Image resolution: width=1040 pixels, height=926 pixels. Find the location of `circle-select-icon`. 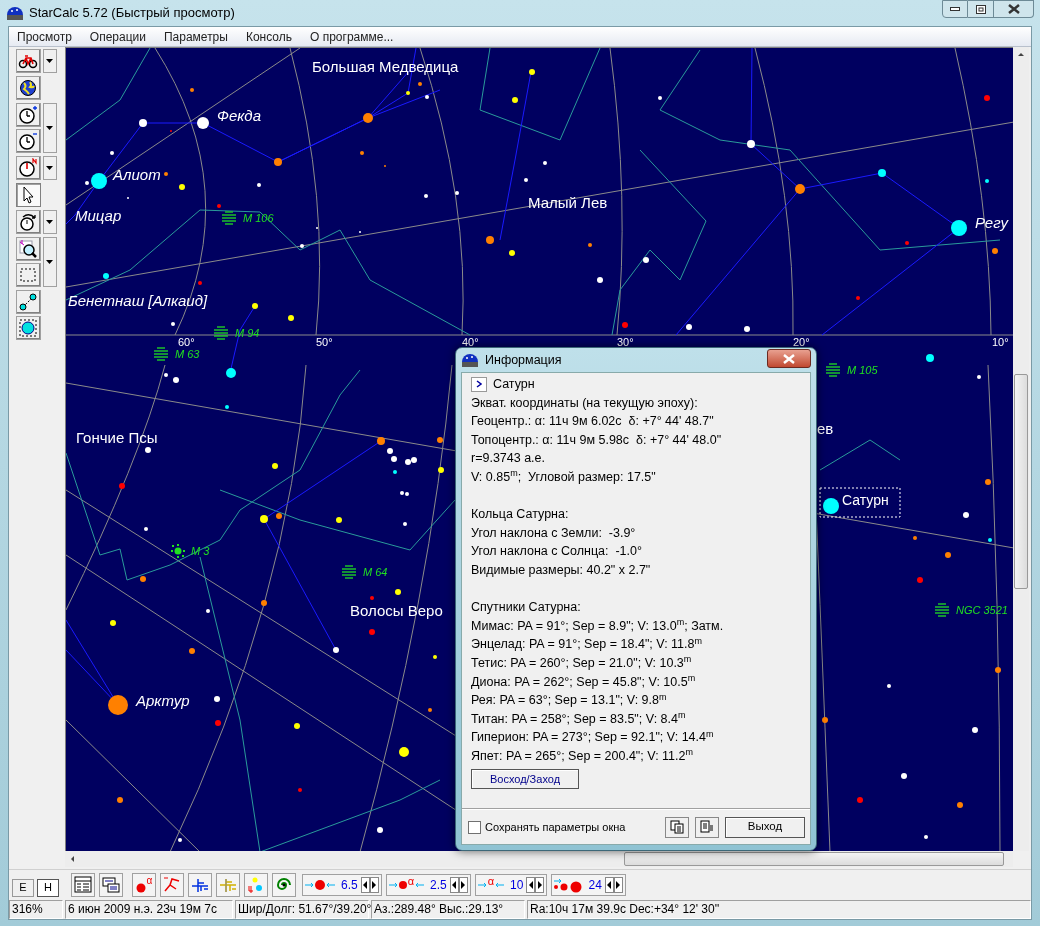

circle-select-icon is located at coordinates (28, 328).